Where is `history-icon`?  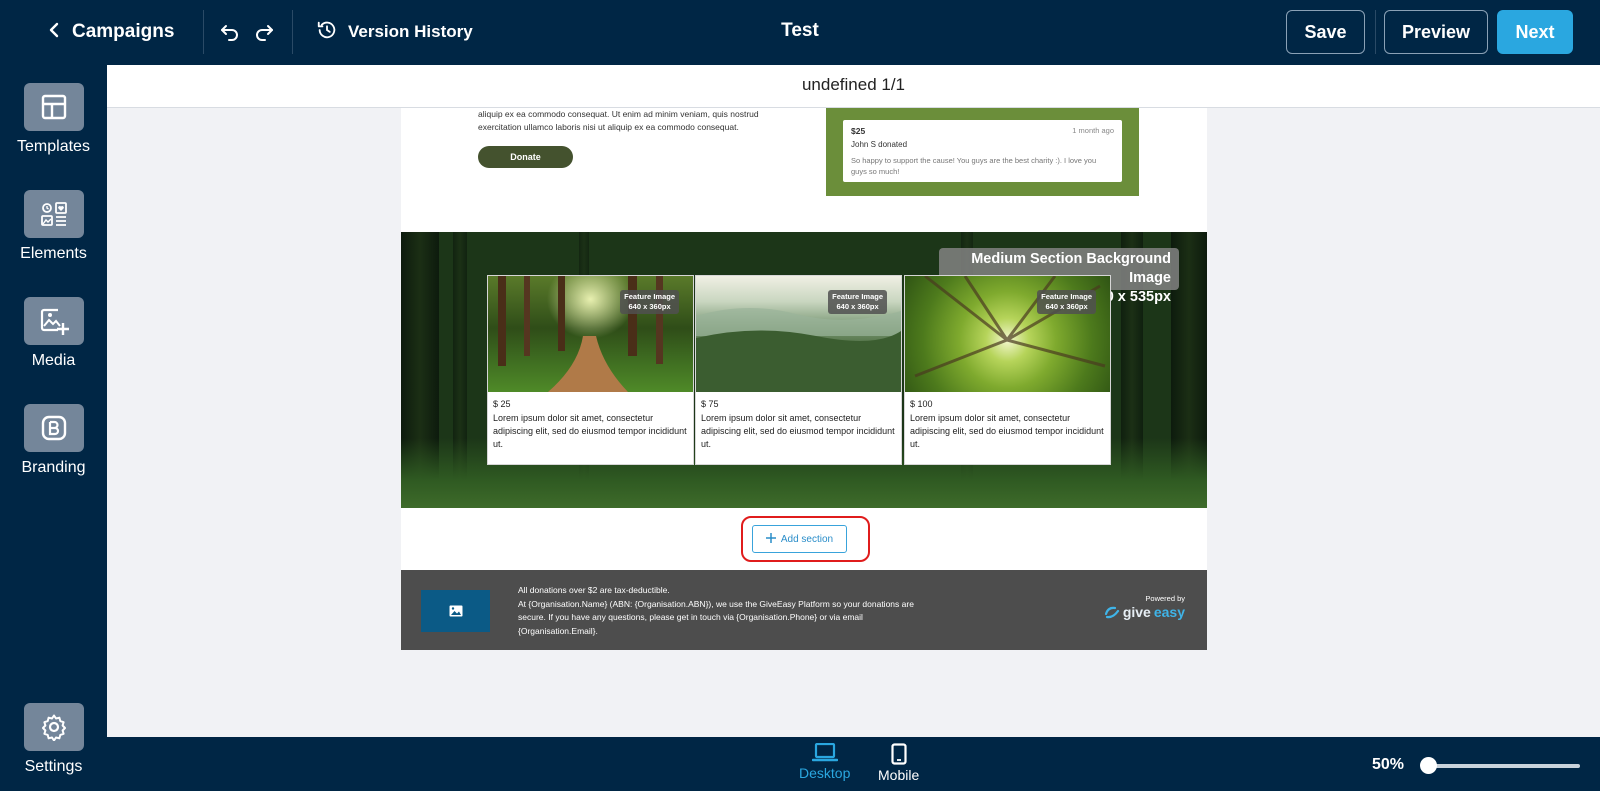
history-icon is located at coordinates (327, 32).